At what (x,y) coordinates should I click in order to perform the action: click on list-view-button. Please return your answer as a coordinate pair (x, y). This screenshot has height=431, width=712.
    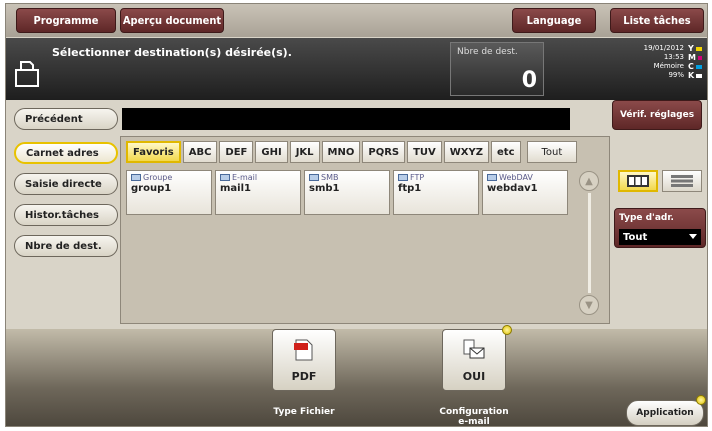
    Looking at the image, I should click on (682, 181).